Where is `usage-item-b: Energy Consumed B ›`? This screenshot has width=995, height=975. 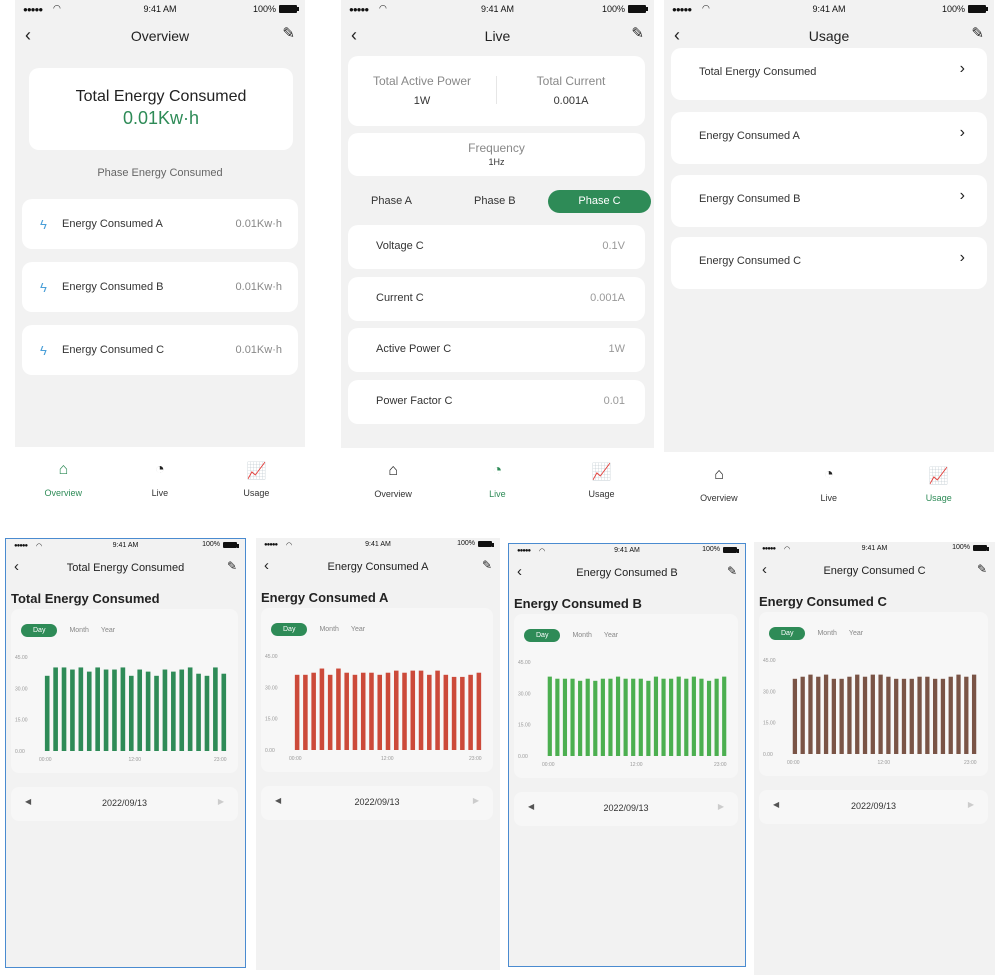
usage-item-b: Energy Consumed B › is located at coordinates (829, 201).